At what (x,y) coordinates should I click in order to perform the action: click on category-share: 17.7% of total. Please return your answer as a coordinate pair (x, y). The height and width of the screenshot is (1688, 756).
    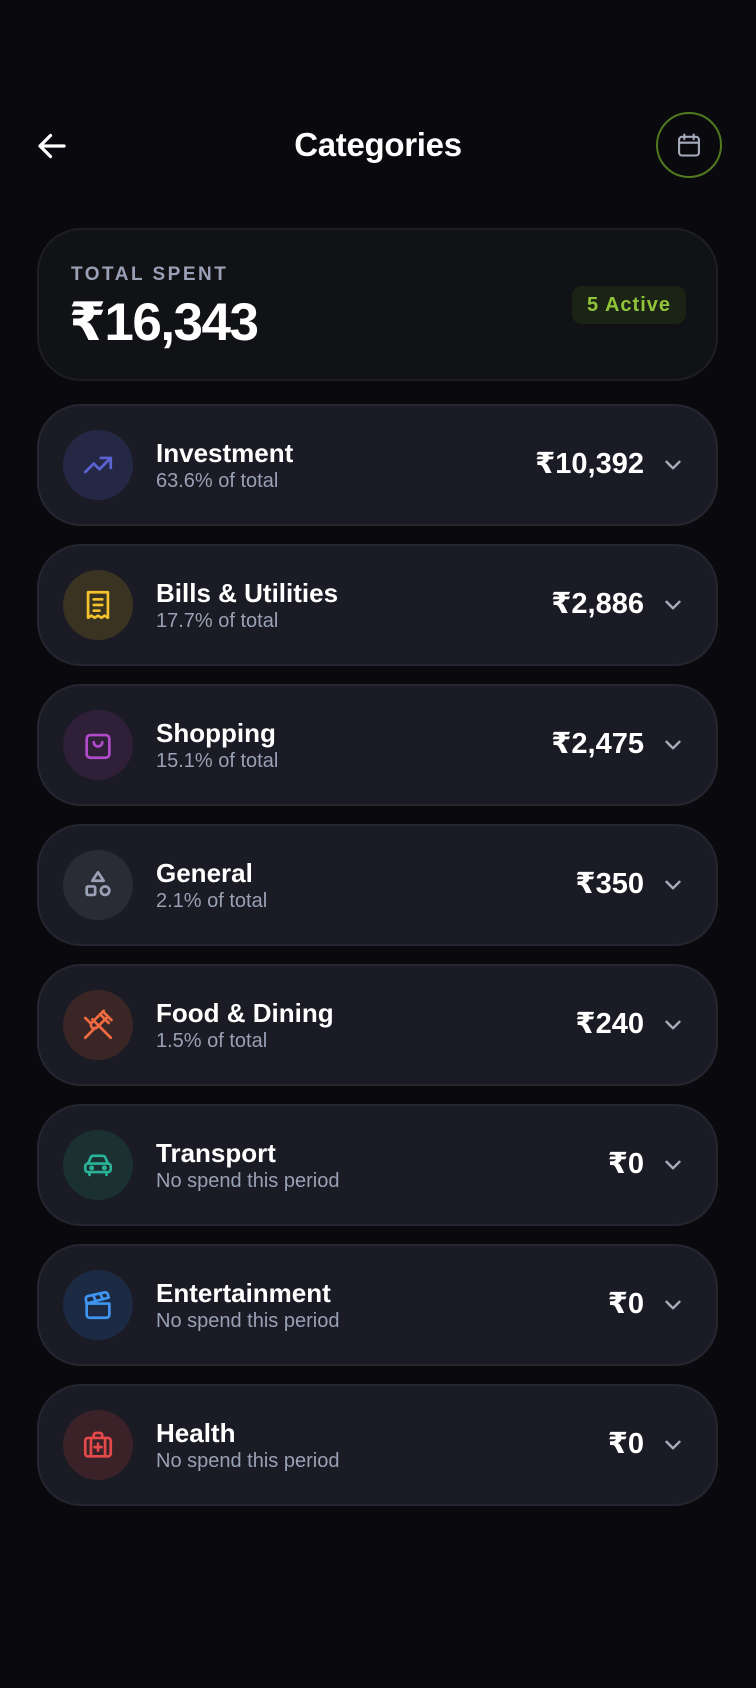
    Looking at the image, I should click on (217, 621).